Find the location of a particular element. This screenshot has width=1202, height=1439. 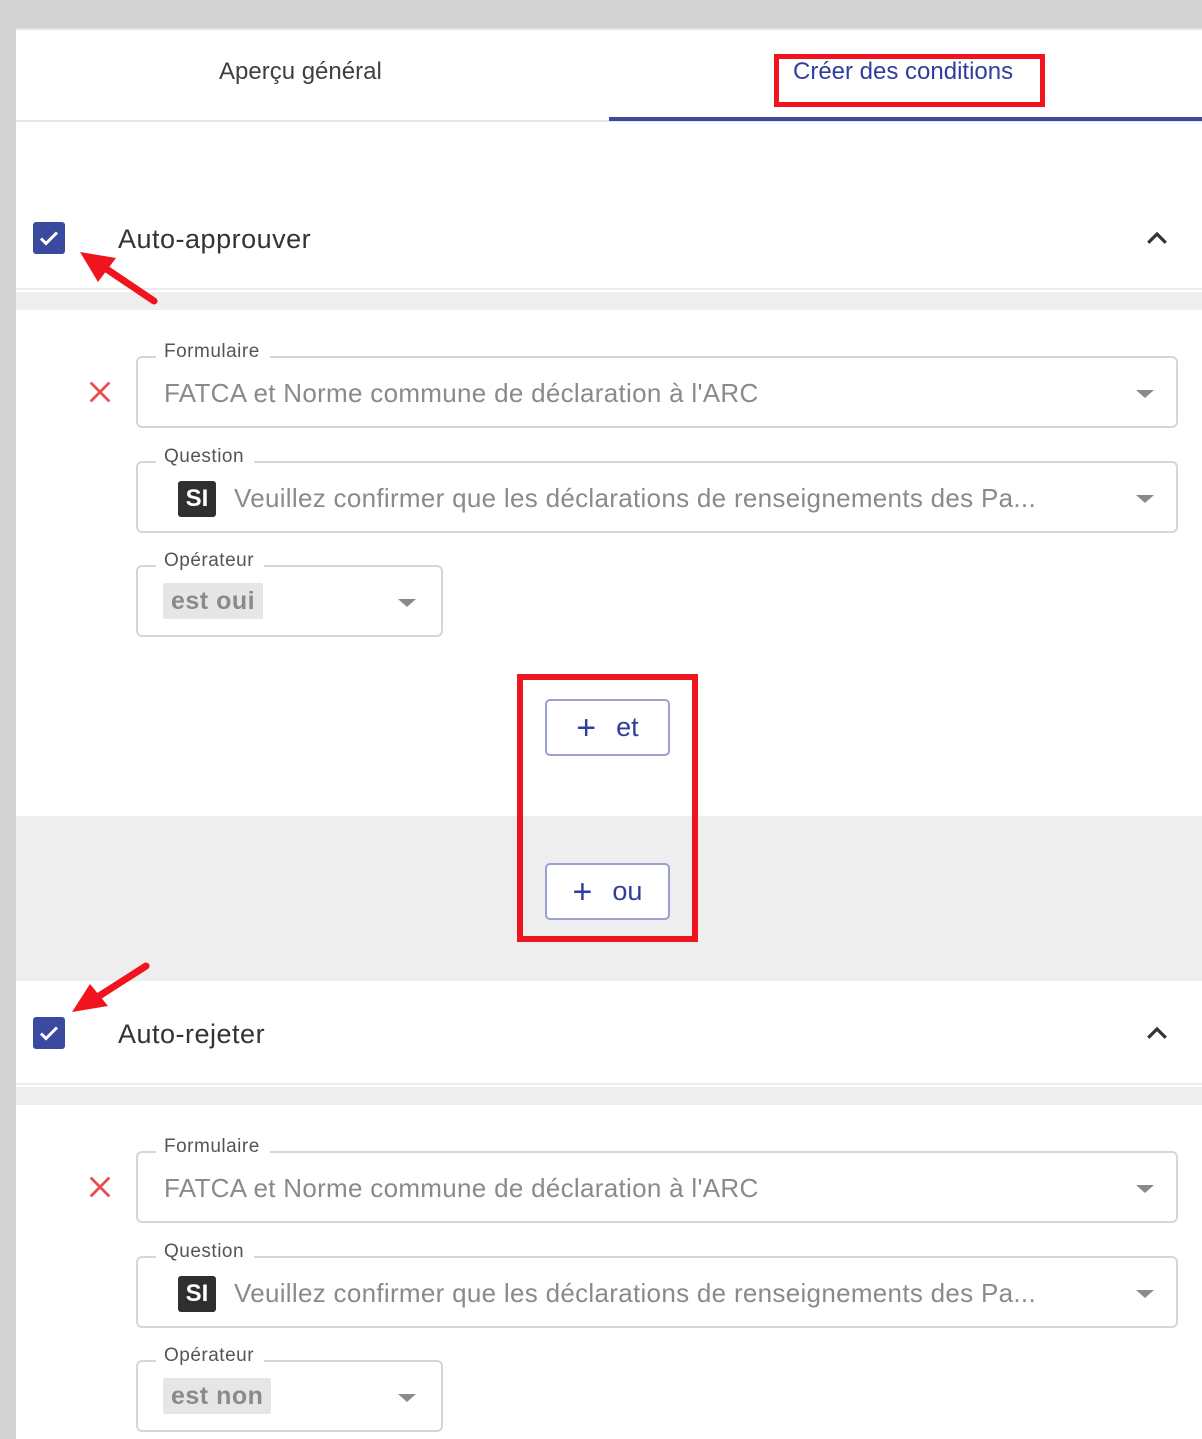

auto-approve-checkbox is located at coordinates (49, 238).